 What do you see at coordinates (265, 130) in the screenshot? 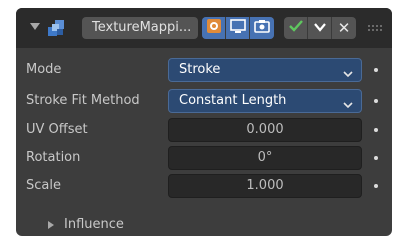
I see `uv-offset-field: 0.000` at bounding box center [265, 130].